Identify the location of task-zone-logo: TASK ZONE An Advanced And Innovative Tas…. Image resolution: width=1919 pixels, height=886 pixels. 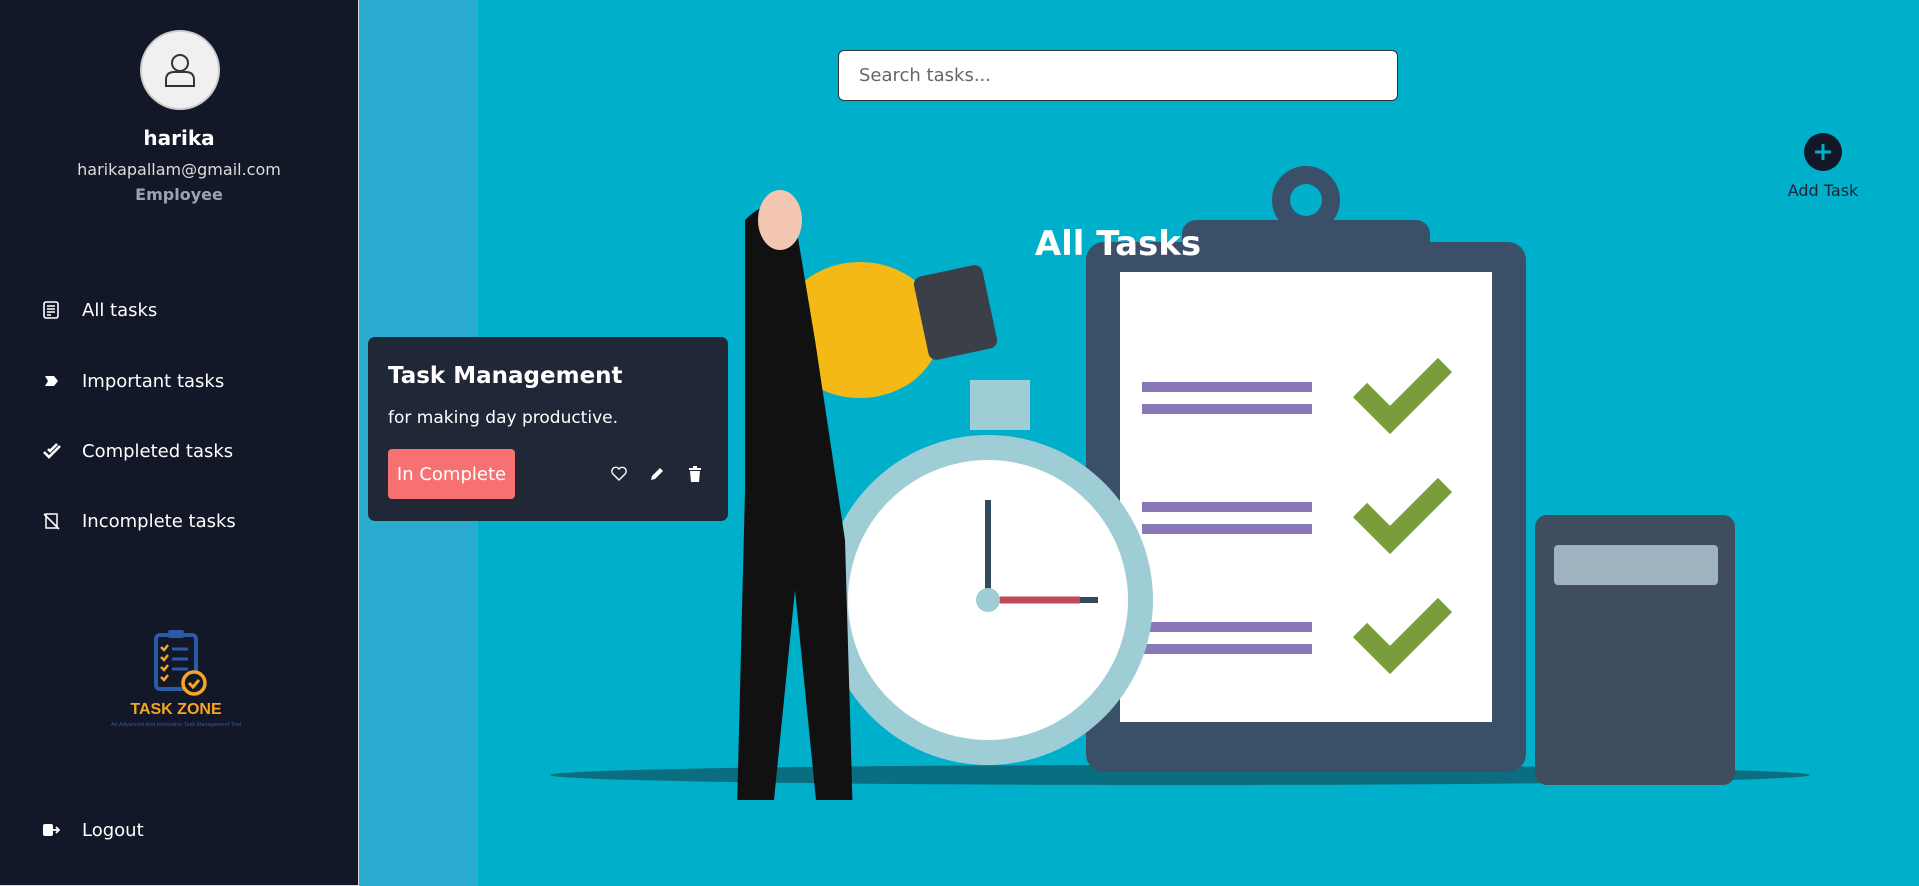
(200, 680).